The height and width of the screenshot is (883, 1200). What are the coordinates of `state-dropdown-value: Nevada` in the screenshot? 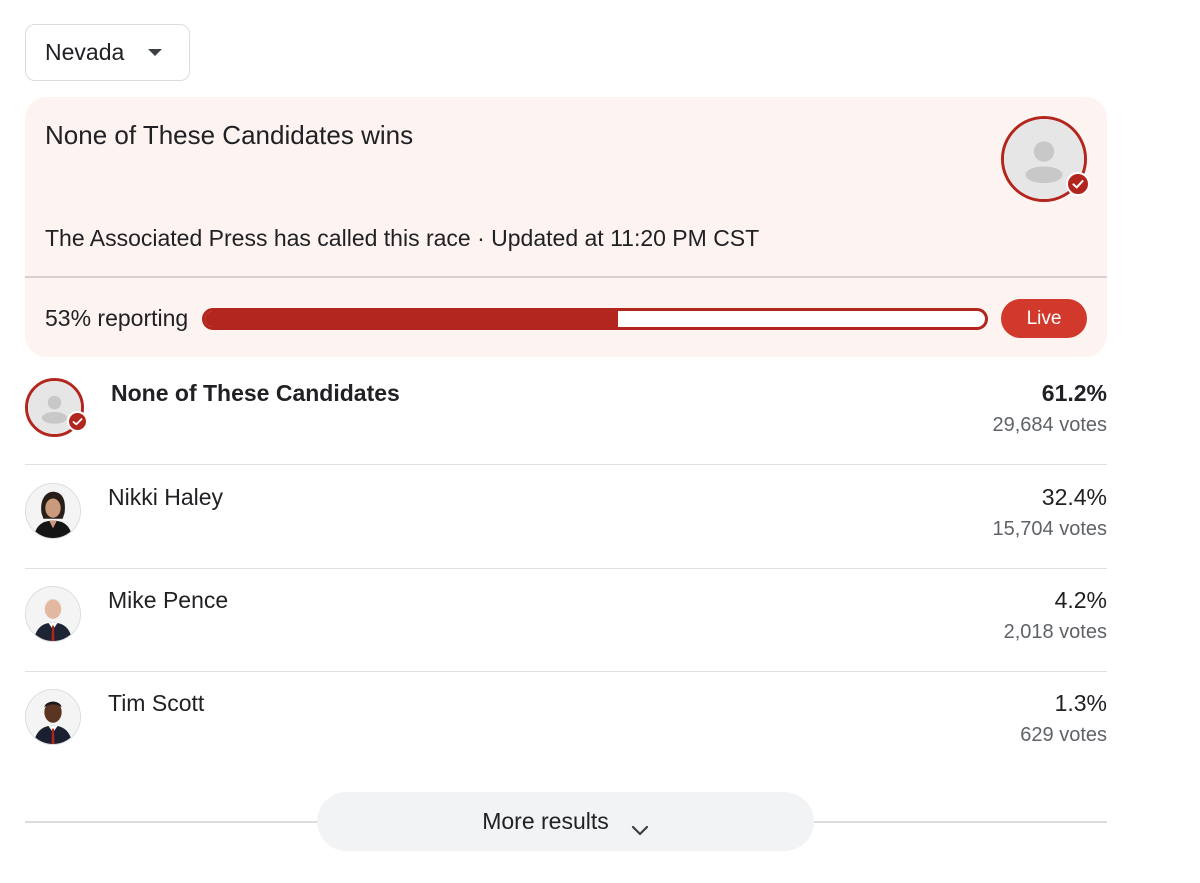 It's located at (85, 52).